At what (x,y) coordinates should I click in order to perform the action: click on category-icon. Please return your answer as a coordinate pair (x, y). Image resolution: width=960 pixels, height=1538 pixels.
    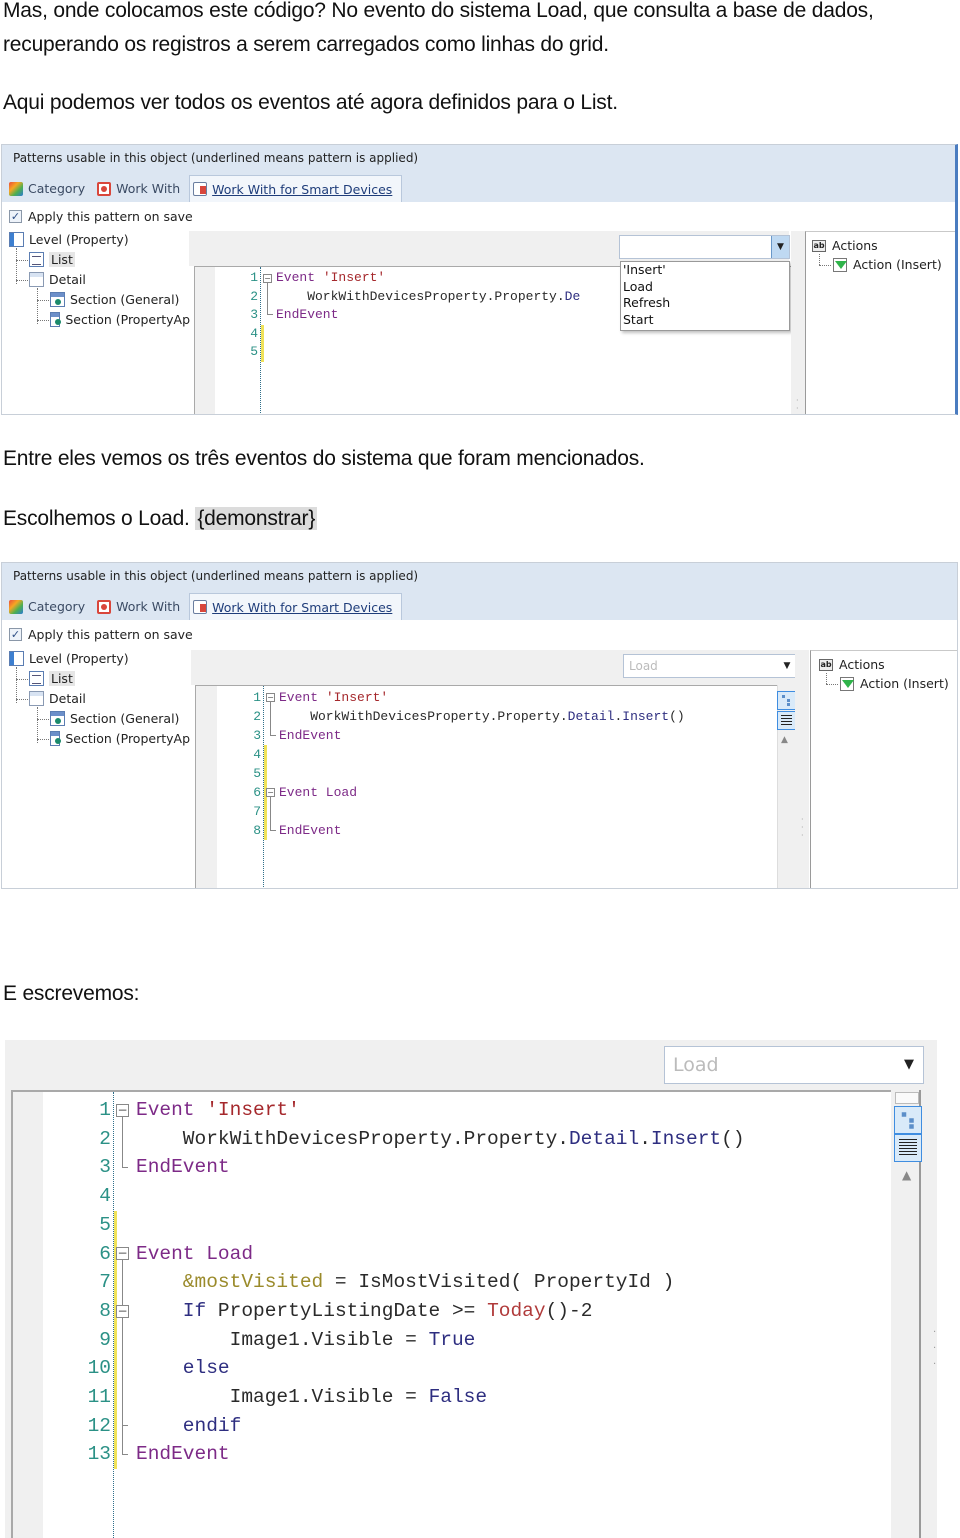
    Looking at the image, I should click on (16, 188).